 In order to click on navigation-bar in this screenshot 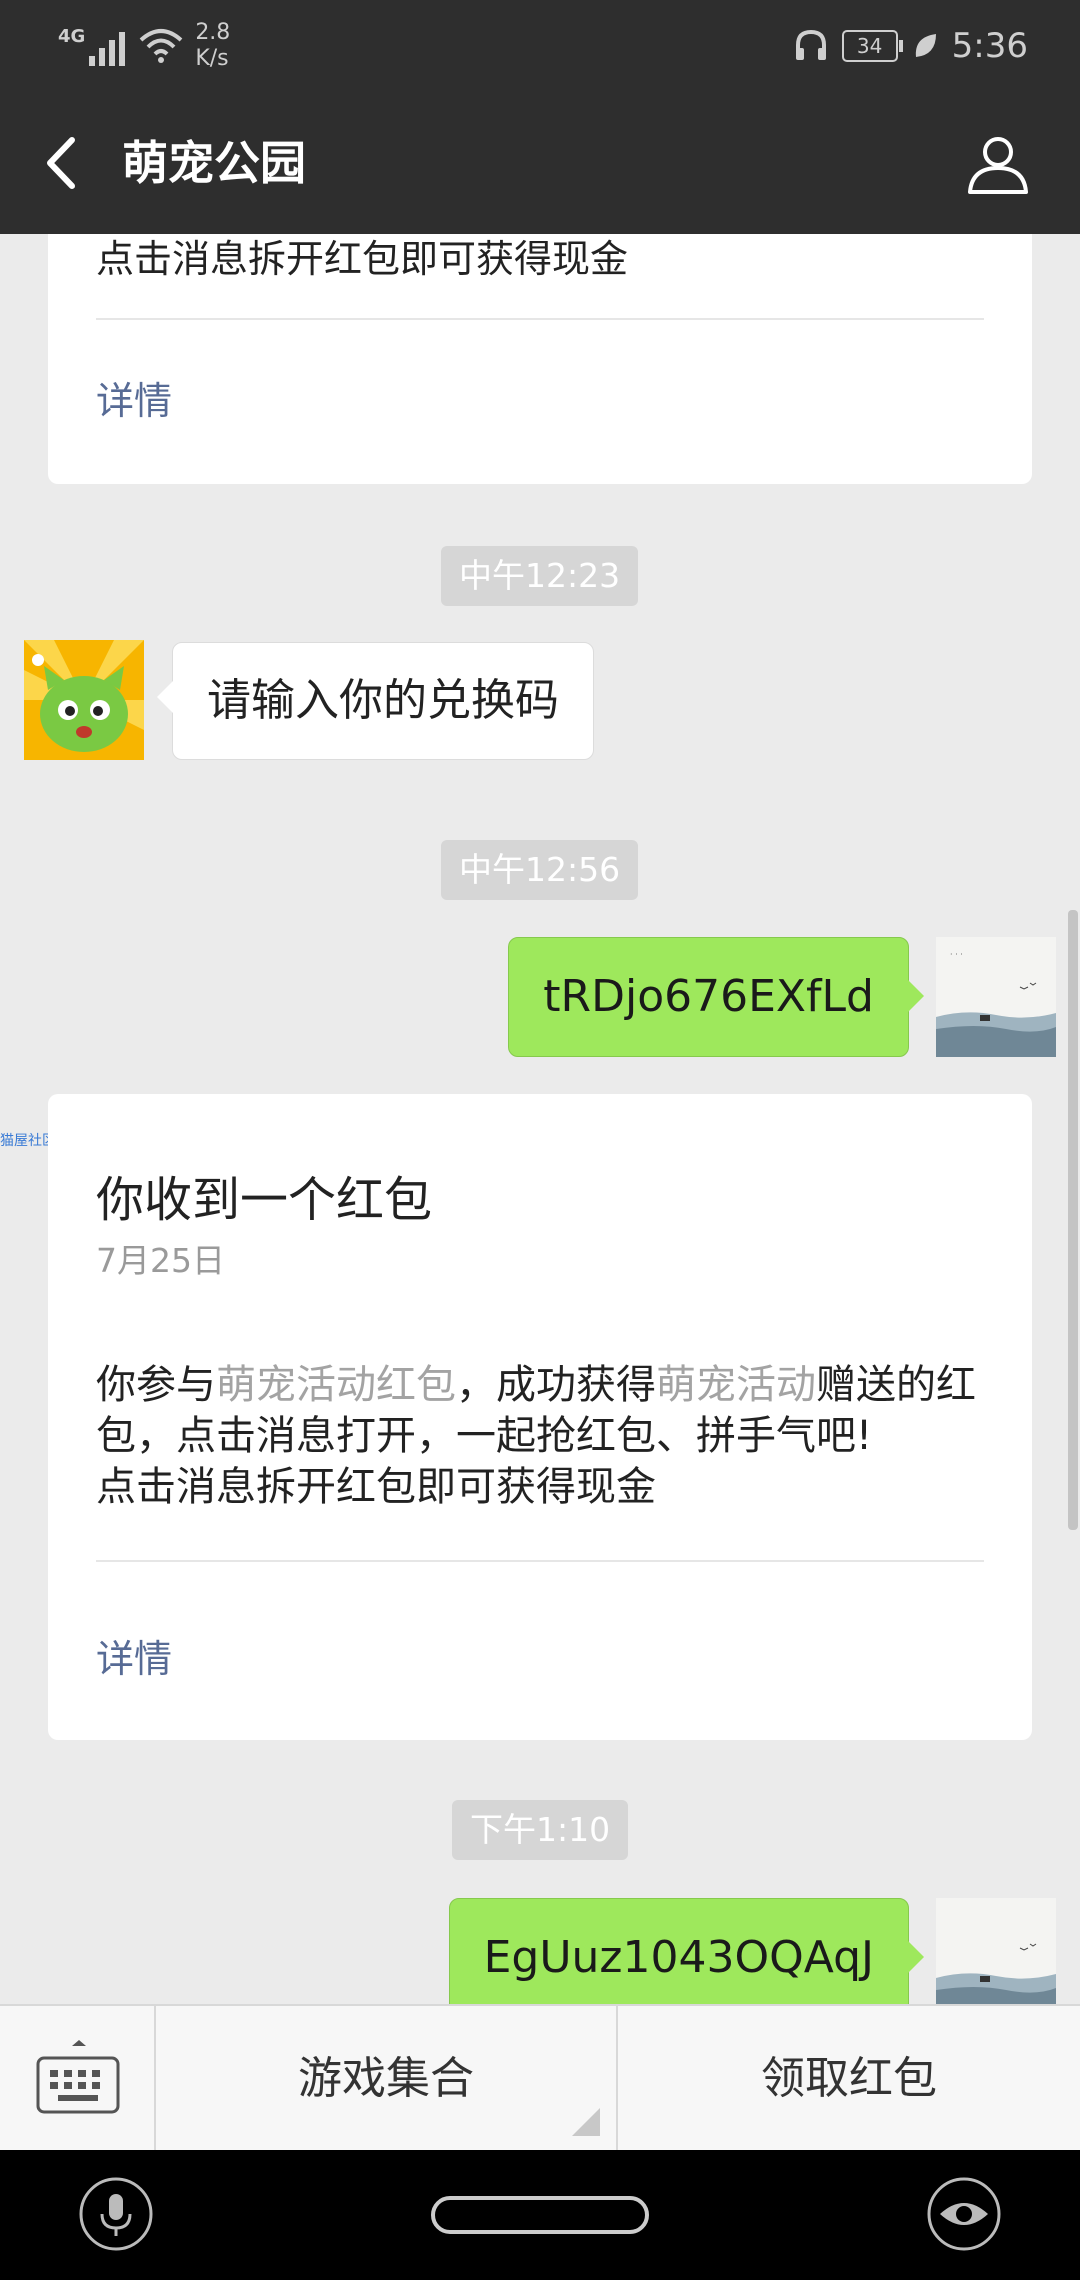, I will do `click(540, 2215)`.